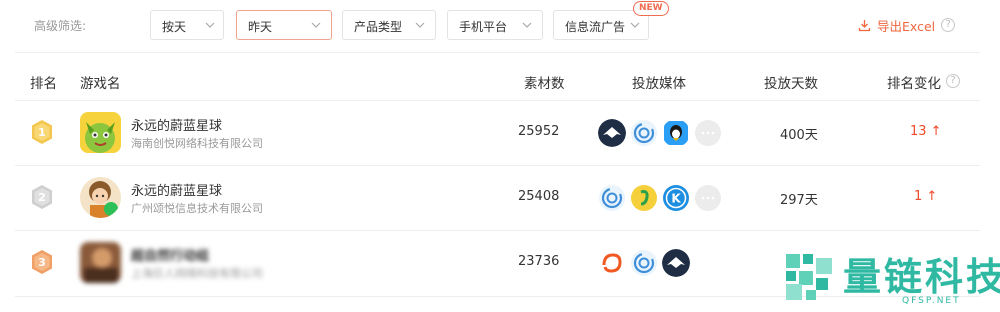 The width and height of the screenshot is (1000, 312). I want to click on period-dropdown: 按天, so click(187, 25).